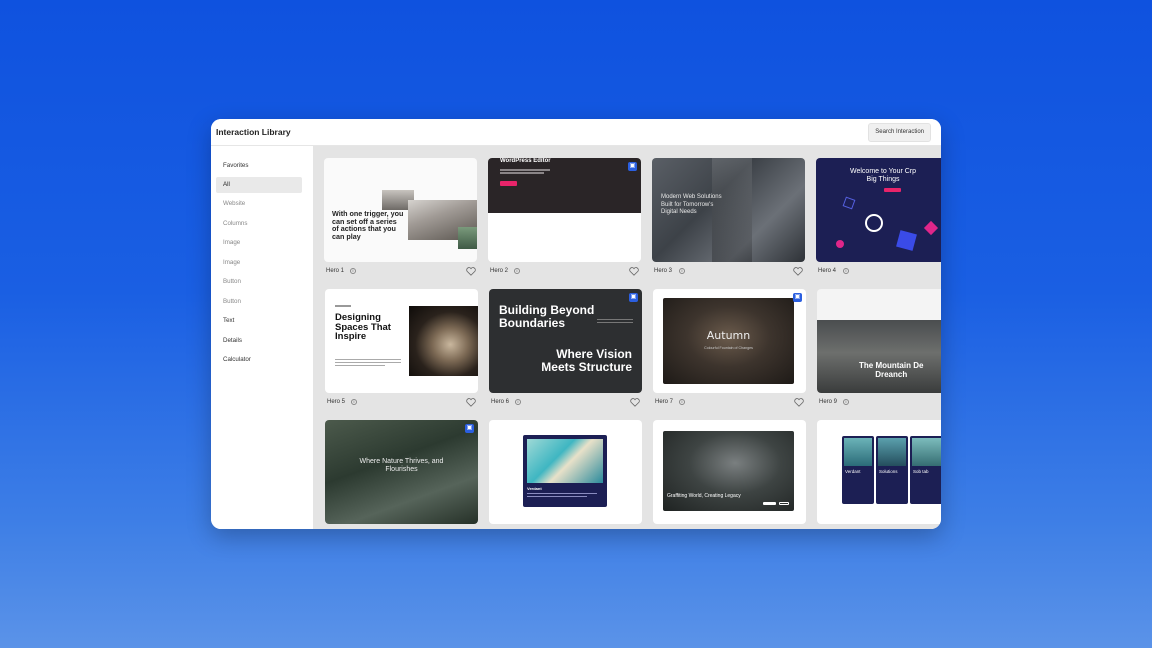 The width and height of the screenshot is (1152, 648). I want to click on sidebar-item-calculator: Calculator, so click(259, 360).